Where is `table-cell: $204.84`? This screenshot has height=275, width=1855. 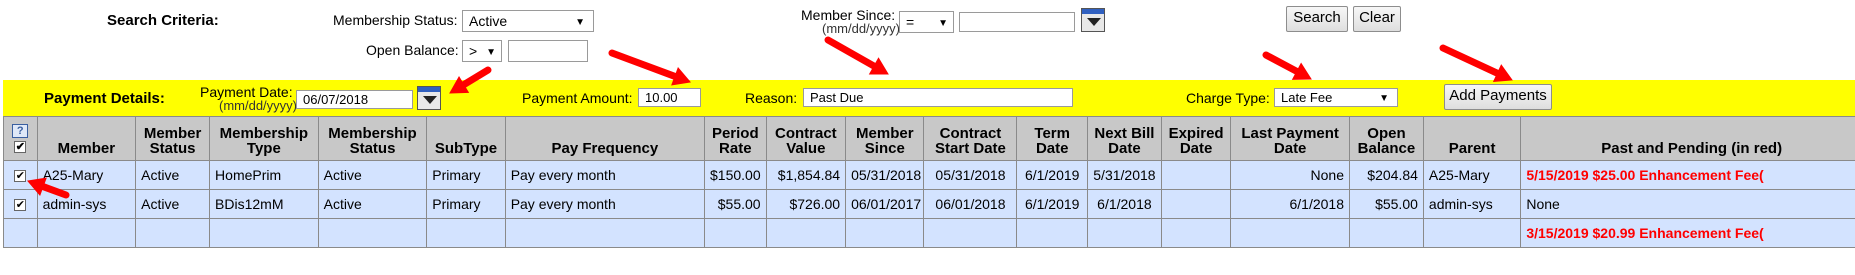 table-cell: $204.84 is located at coordinates (1386, 175).